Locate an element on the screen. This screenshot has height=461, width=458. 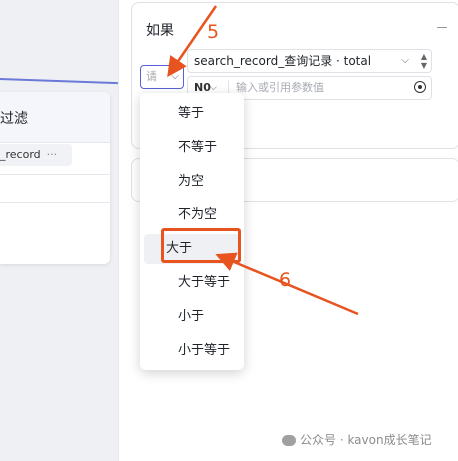
watermark: 公众号 · kavon成长笔记 is located at coordinates (357, 439).